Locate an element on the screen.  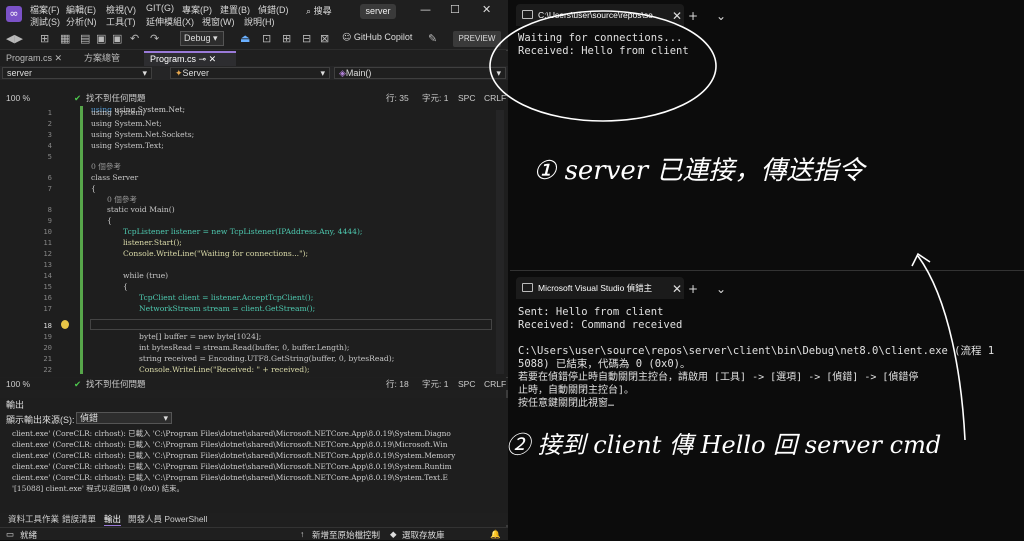
annotation-note-1: ① server 已連接，傳送指令 is located at coordinates (699, 171).